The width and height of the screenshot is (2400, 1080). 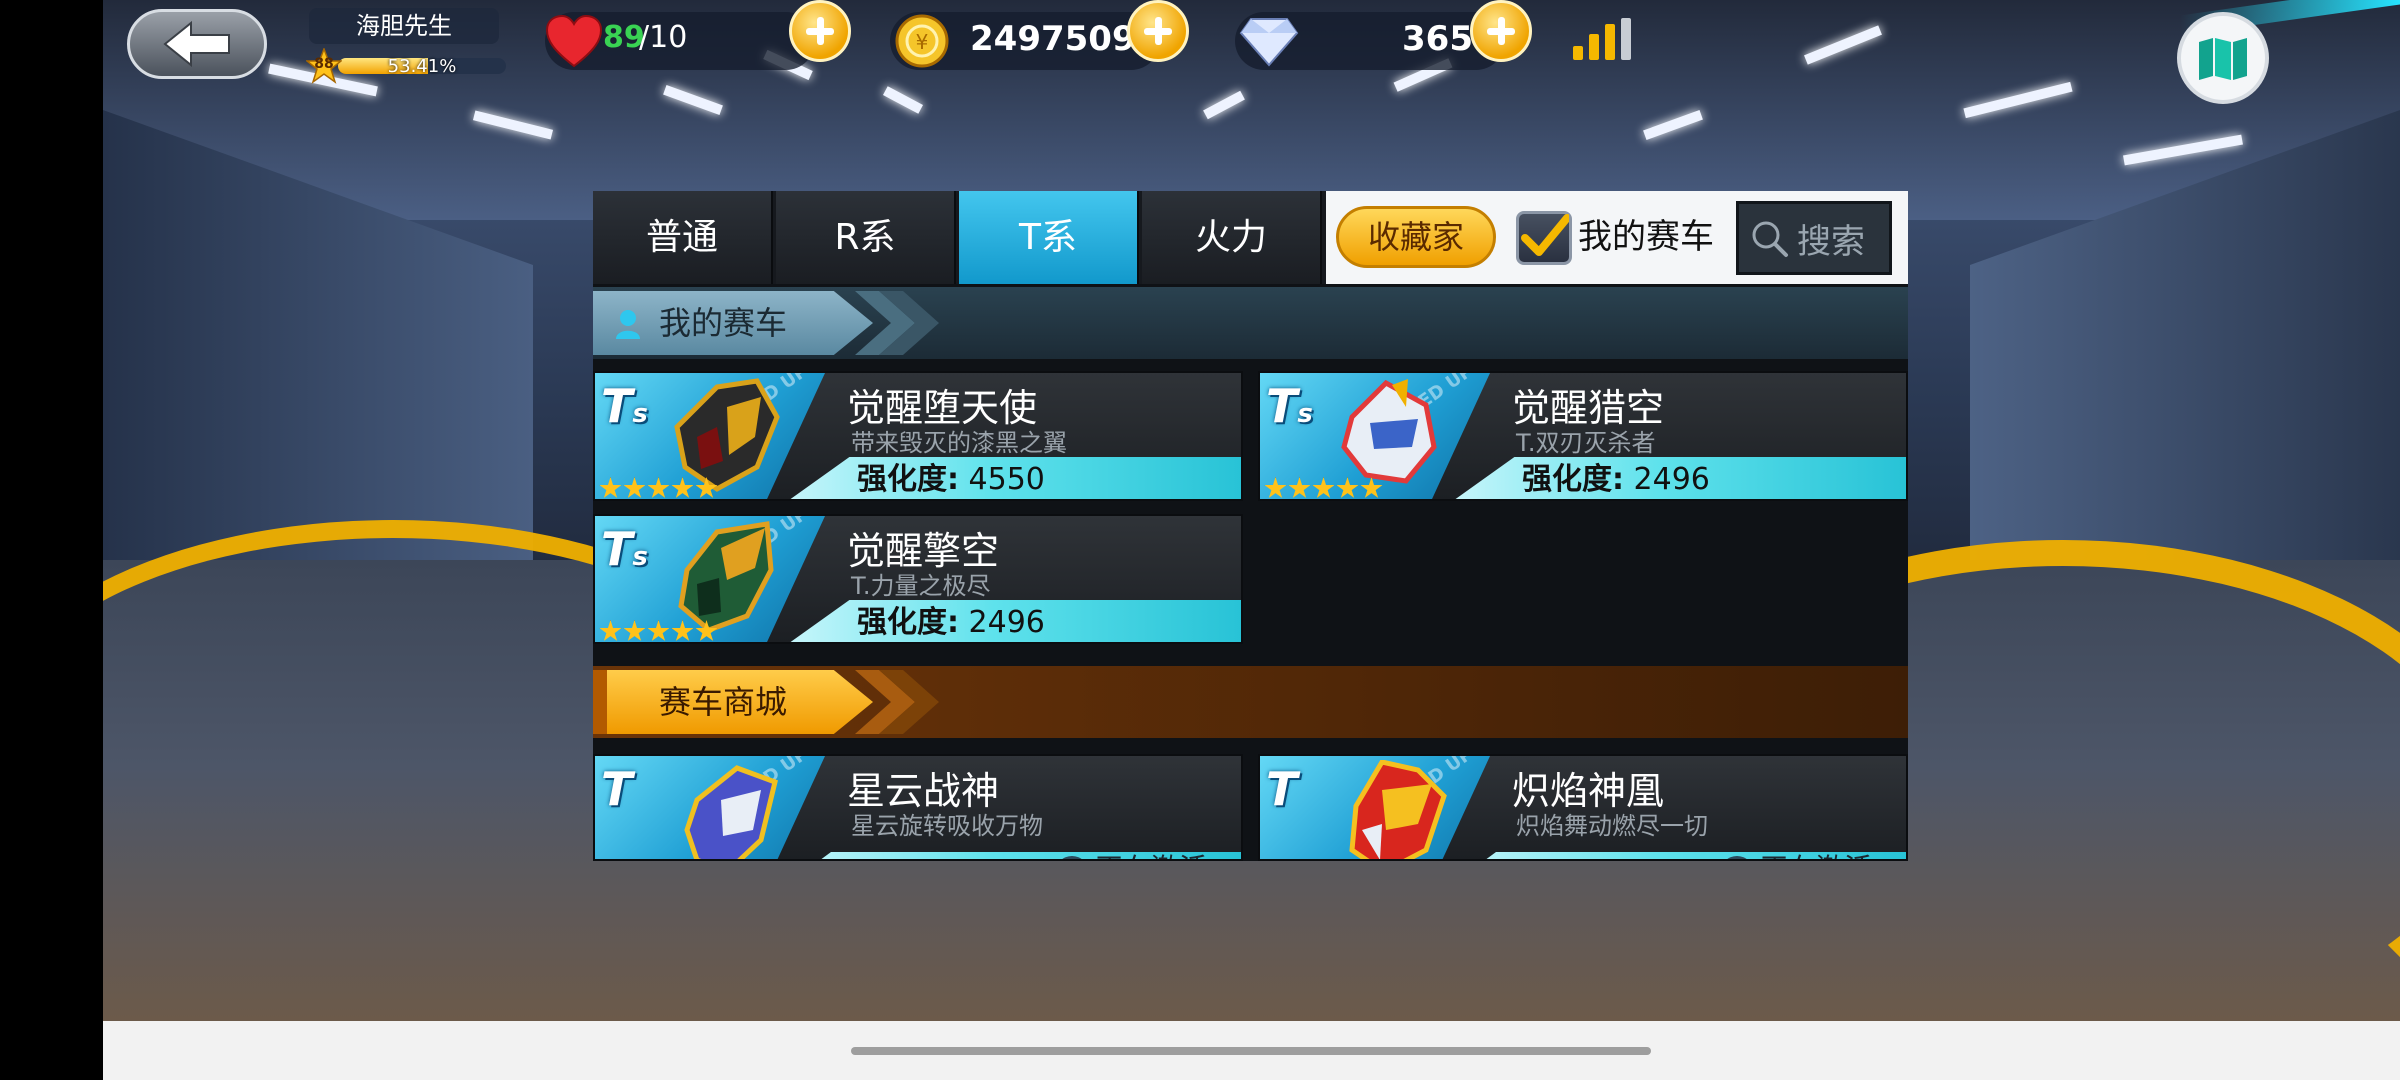 I want to click on stamina-max: /10, so click(x=663, y=37).